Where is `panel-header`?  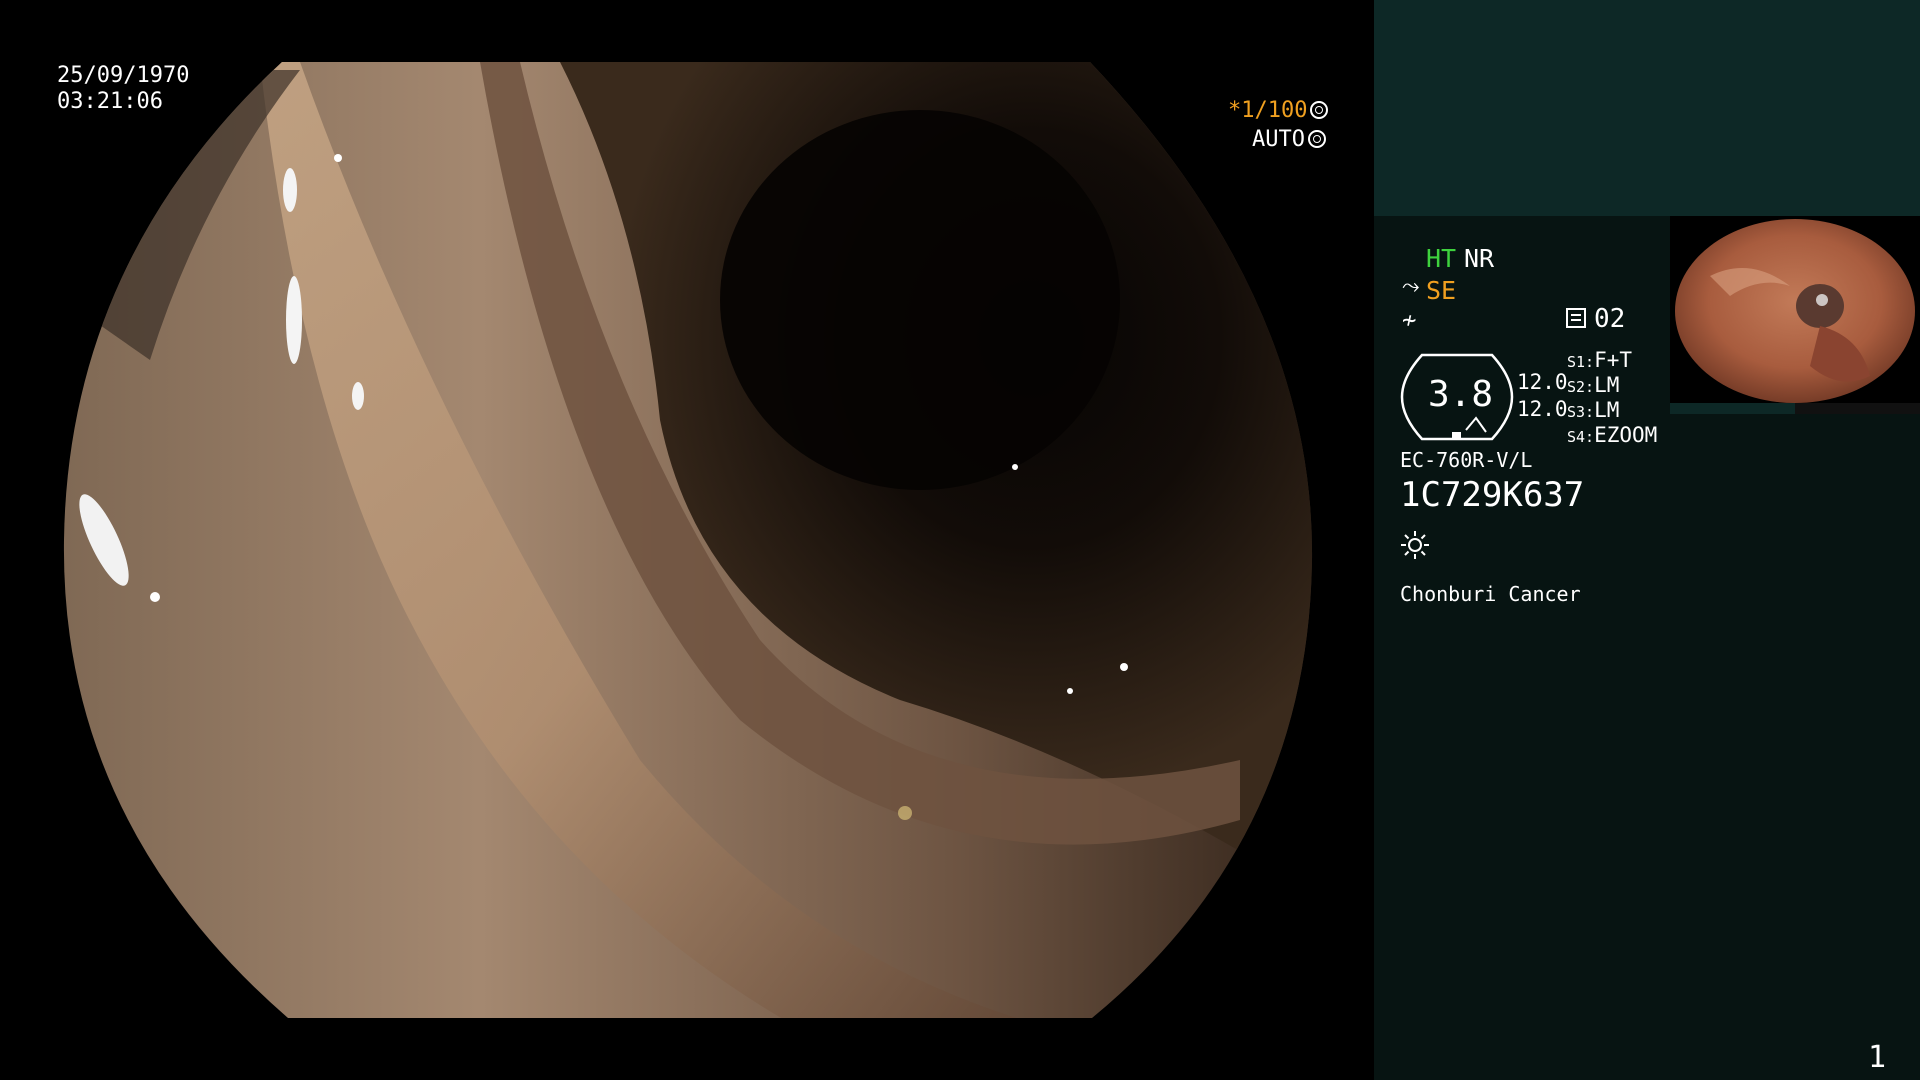 panel-header is located at coordinates (1647, 108).